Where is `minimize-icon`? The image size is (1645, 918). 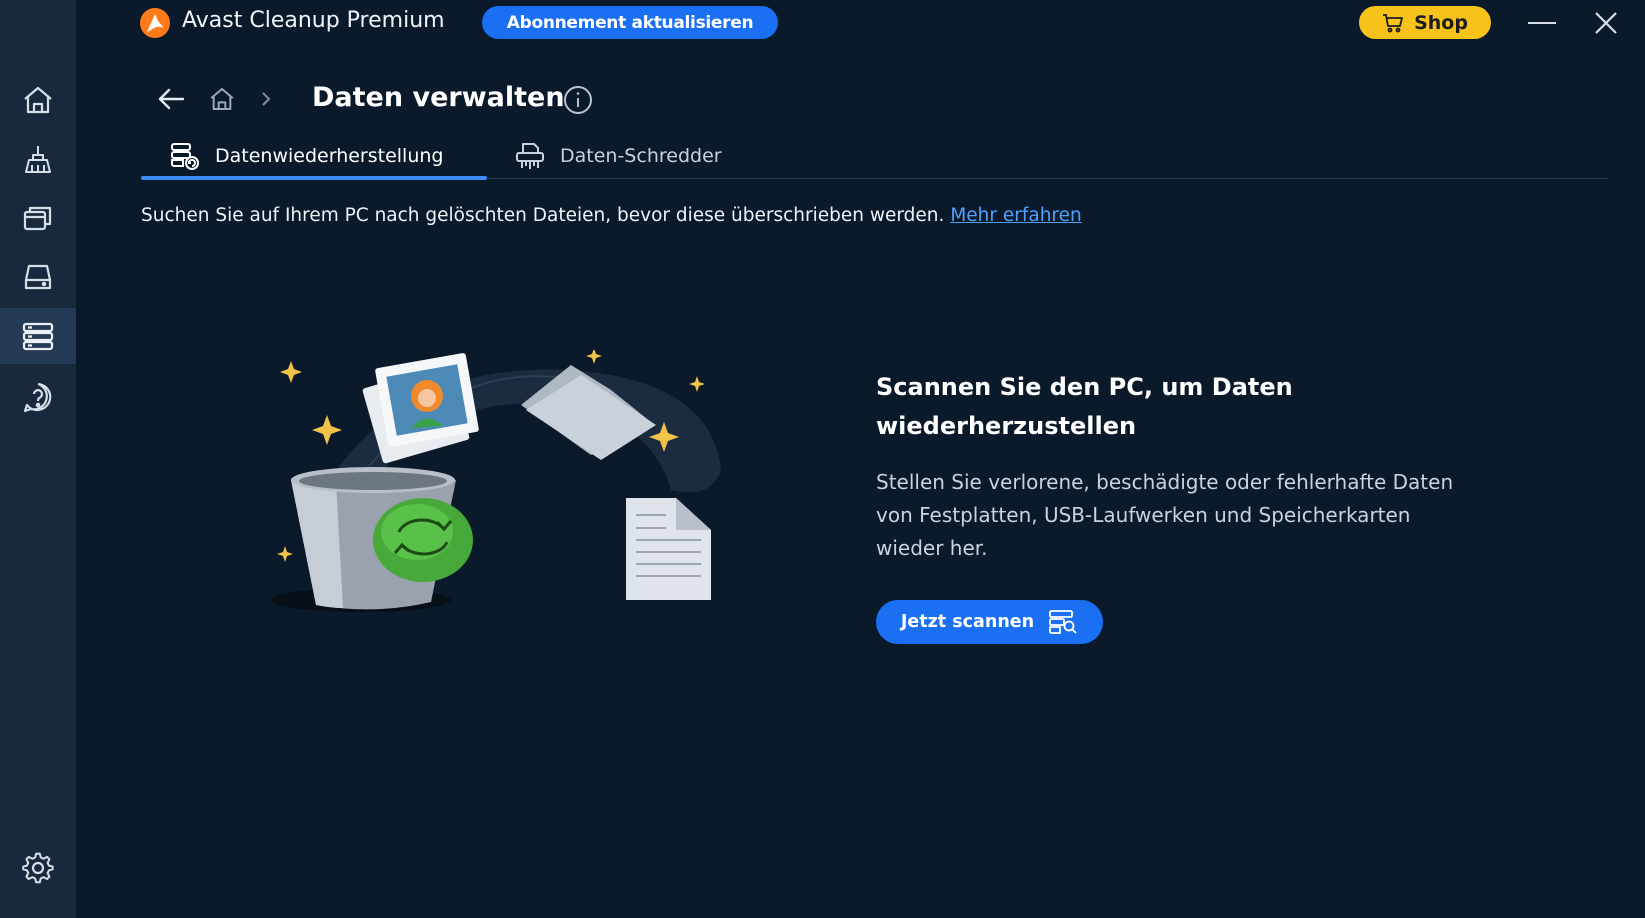 minimize-icon is located at coordinates (1542, 23).